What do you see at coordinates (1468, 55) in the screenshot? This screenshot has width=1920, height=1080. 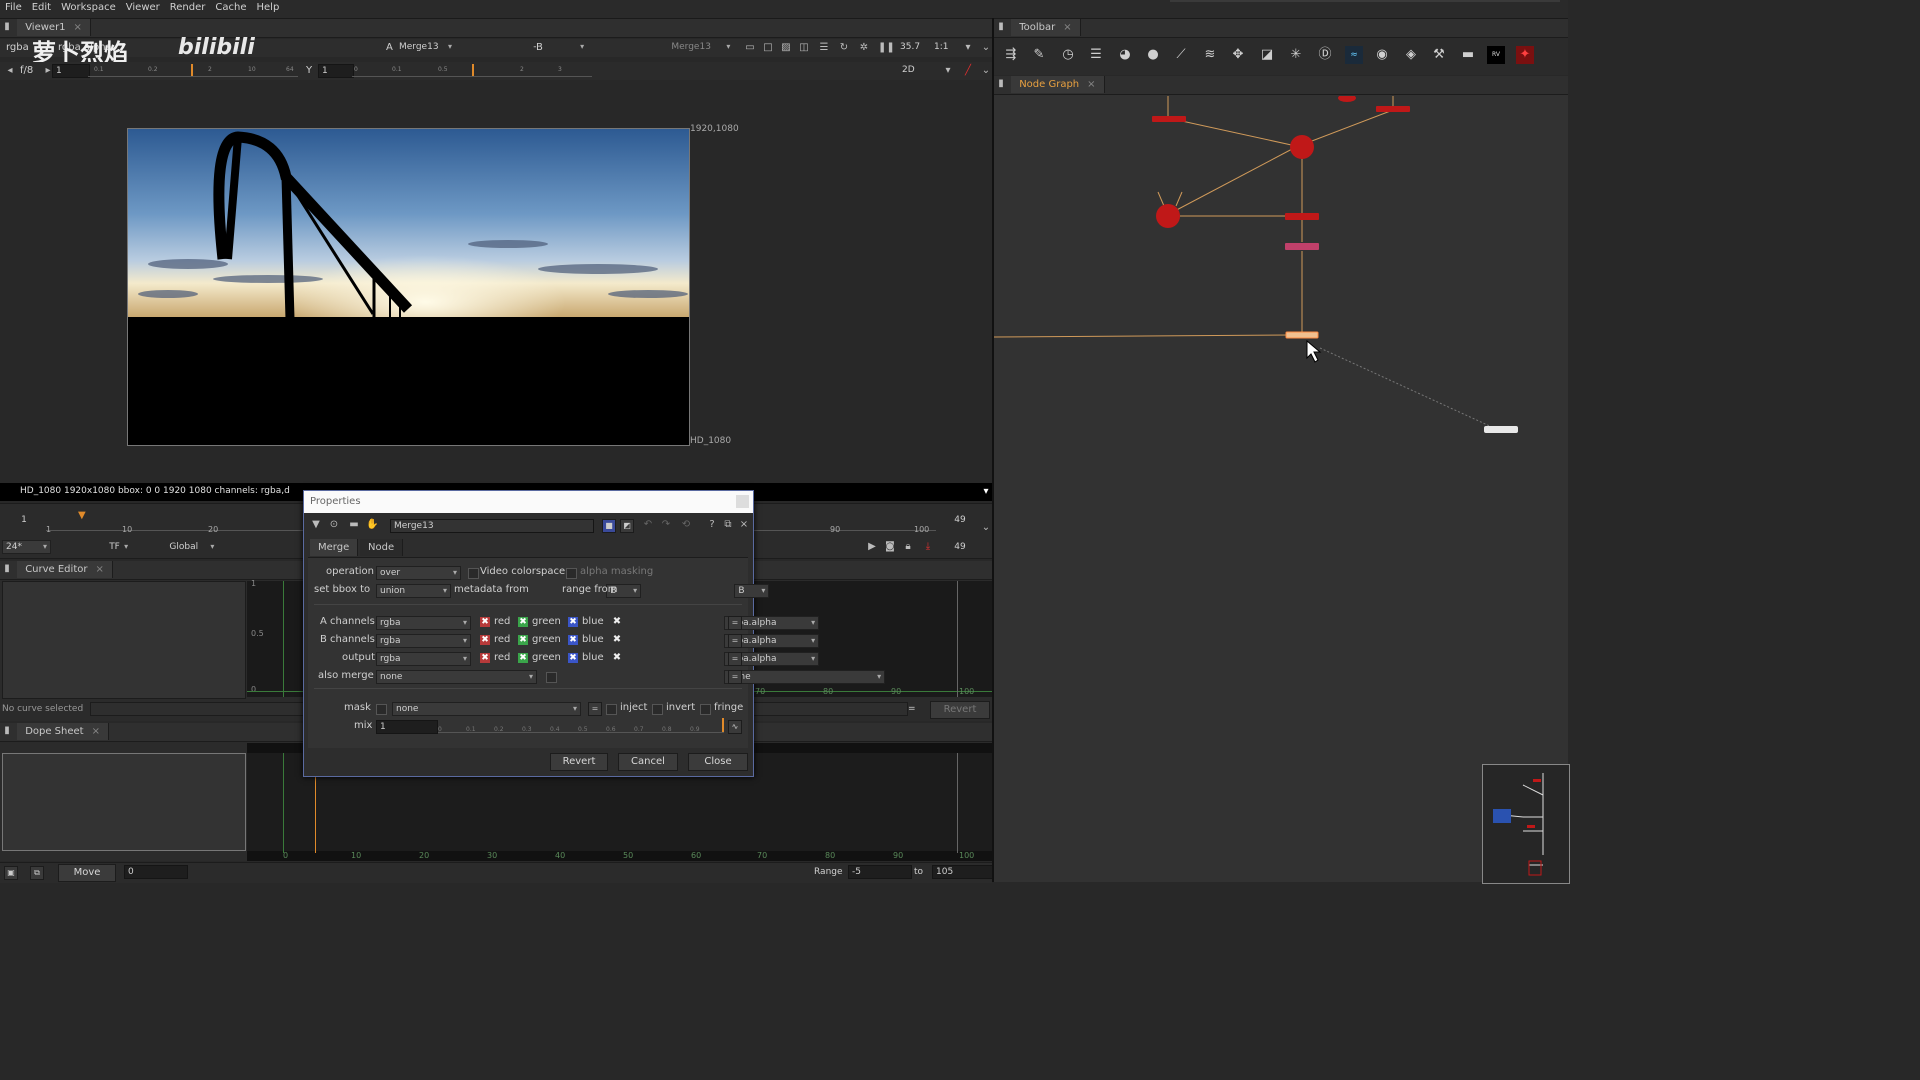 I see `furnace-icon: ▬` at bounding box center [1468, 55].